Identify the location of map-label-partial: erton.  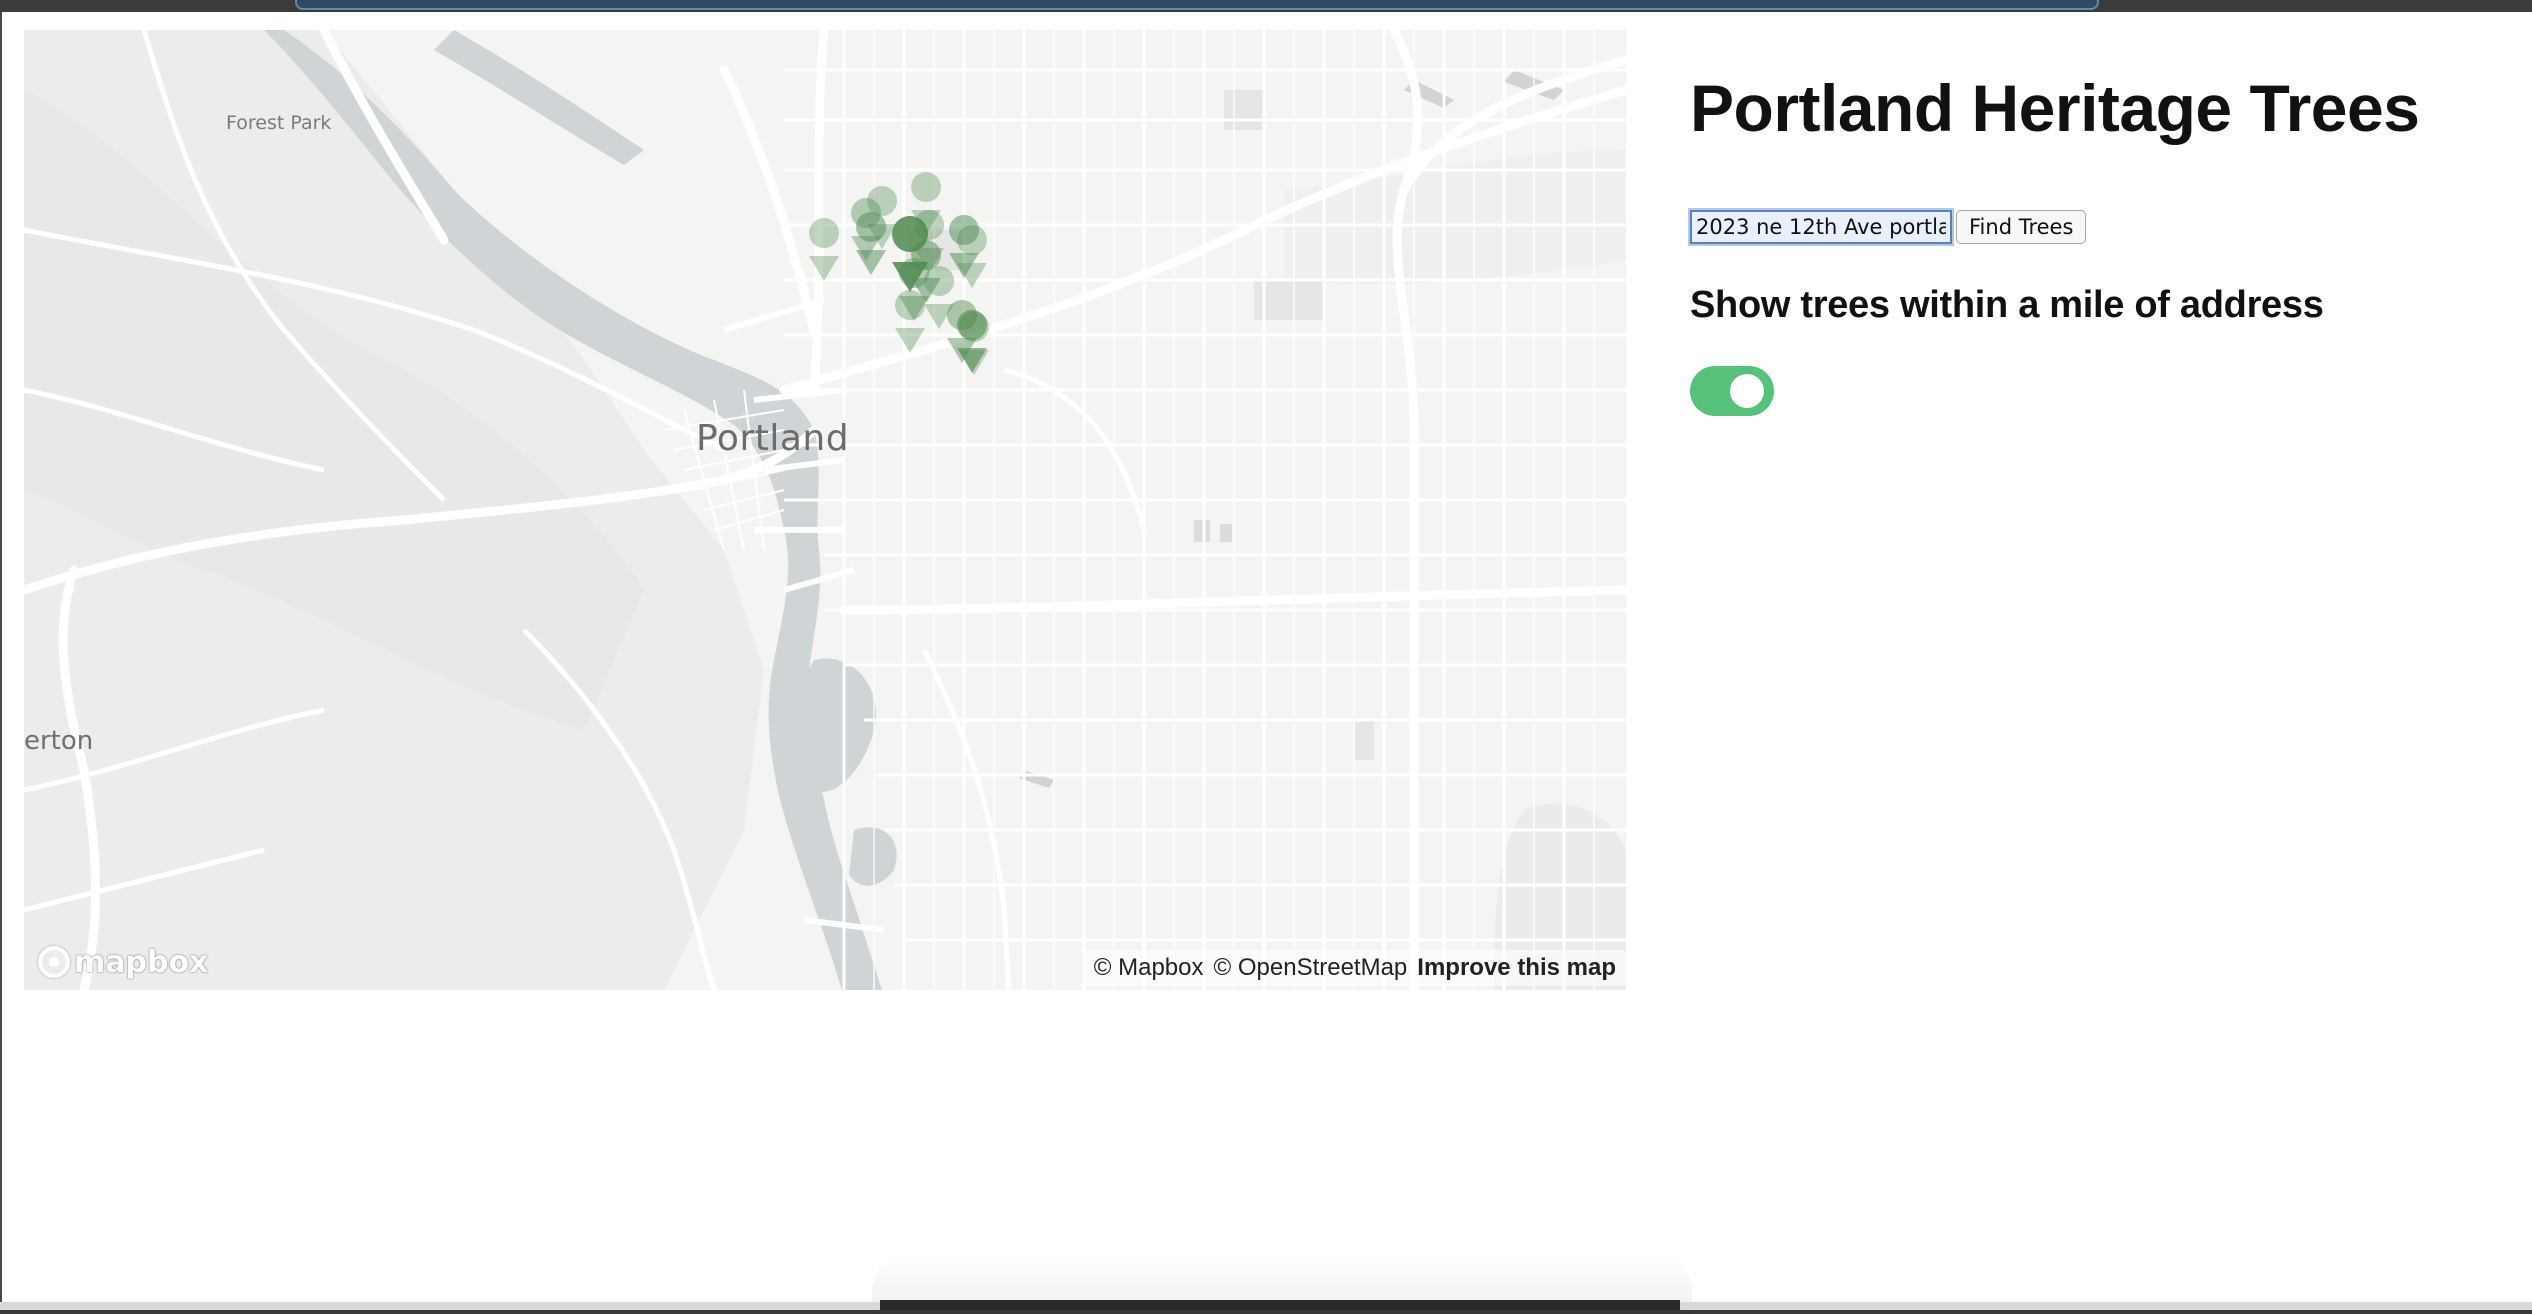
(59, 741).